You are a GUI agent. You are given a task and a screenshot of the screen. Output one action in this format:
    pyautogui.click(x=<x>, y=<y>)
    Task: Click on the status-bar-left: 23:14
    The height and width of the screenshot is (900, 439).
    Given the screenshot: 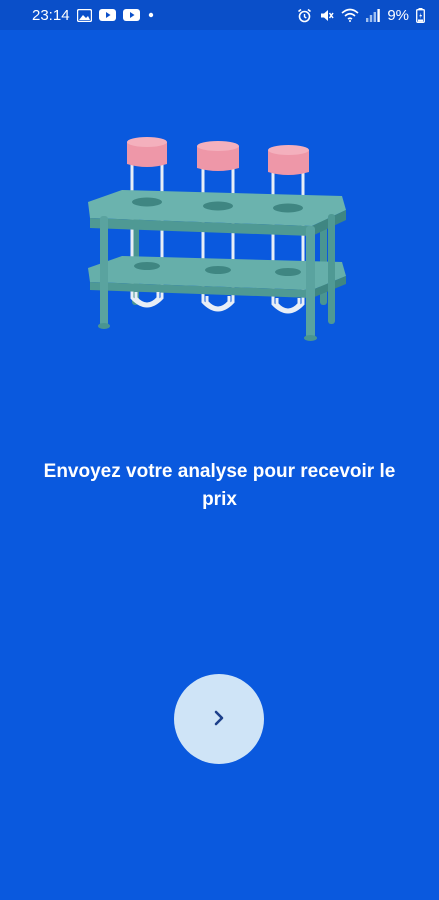 What is the action you would take?
    pyautogui.click(x=93, y=15)
    